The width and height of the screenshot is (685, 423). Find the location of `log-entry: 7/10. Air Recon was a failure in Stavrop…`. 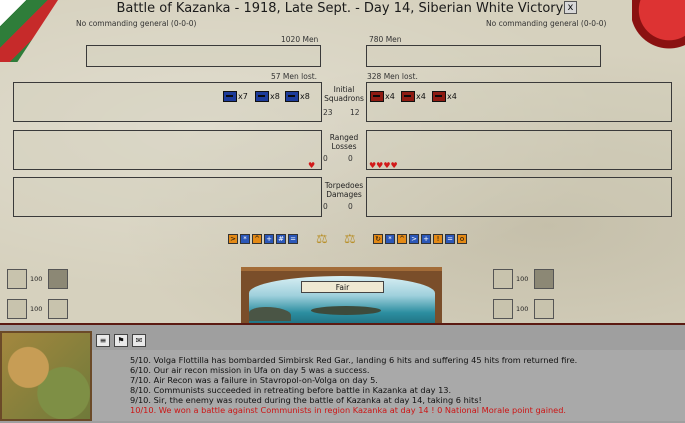

log-entry: 7/10. Air Recon was a failure in Stavrop… is located at coordinates (254, 380).